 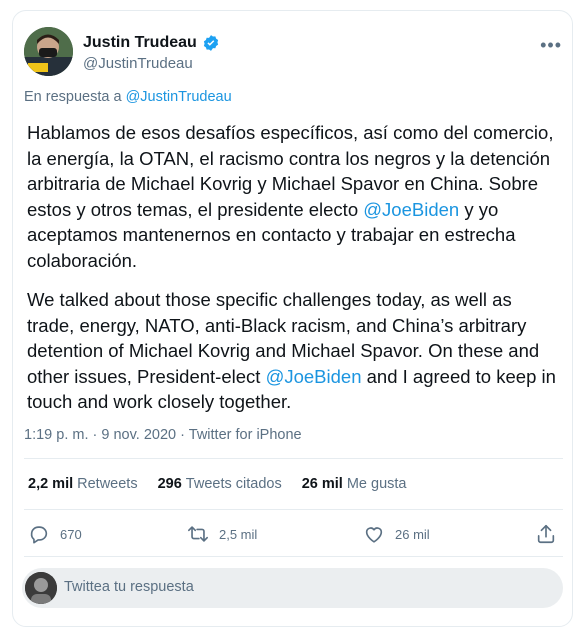 I want to click on reply-count: 670, so click(x=71, y=534).